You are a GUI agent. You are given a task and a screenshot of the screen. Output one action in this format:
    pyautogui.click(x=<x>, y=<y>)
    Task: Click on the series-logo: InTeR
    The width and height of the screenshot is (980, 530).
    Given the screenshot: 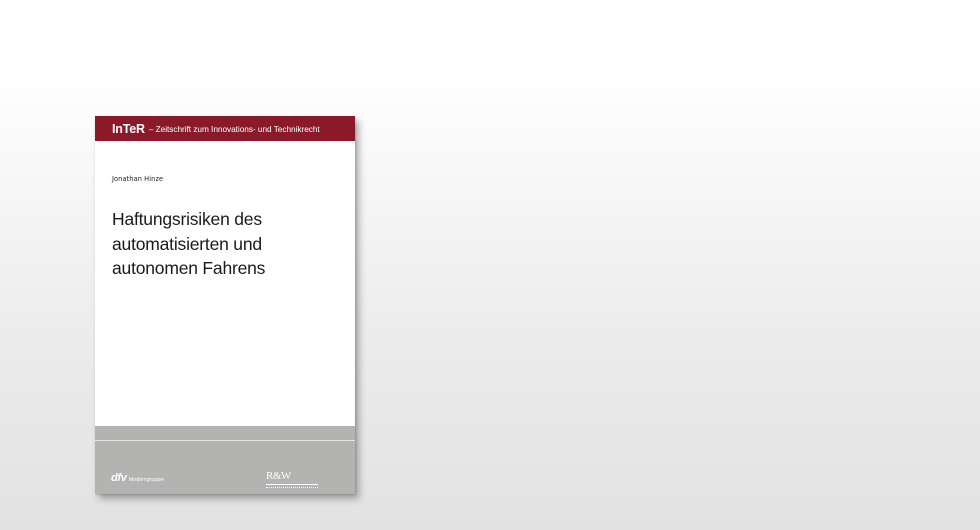 What is the action you would take?
    pyautogui.click(x=128, y=128)
    